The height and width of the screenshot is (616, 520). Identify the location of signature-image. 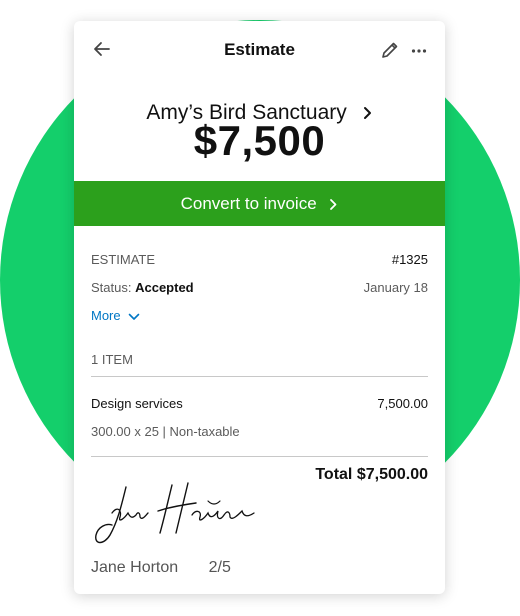
(175, 513).